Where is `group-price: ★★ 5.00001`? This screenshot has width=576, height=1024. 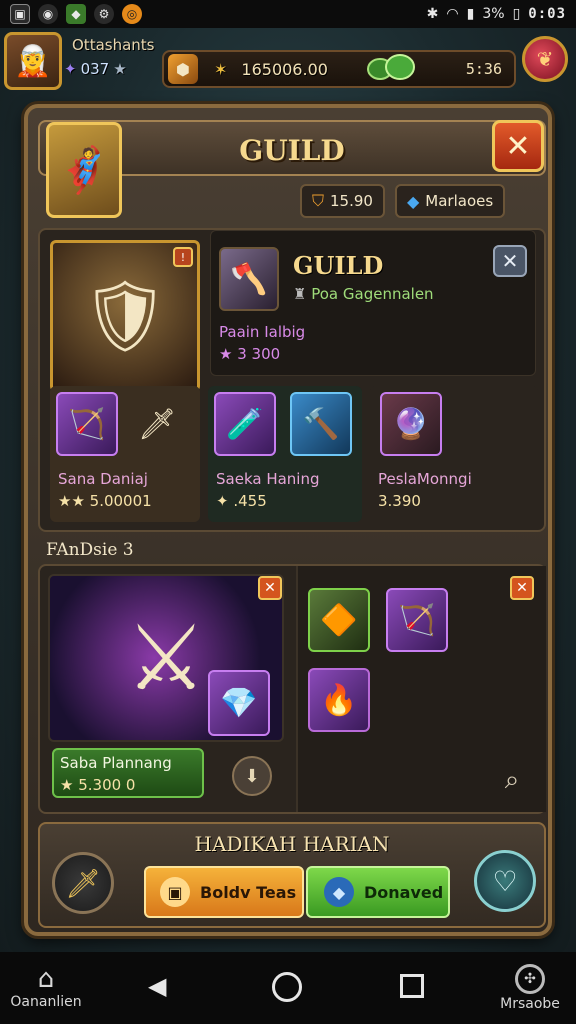
group-price: ★★ 5.00001 is located at coordinates (105, 501).